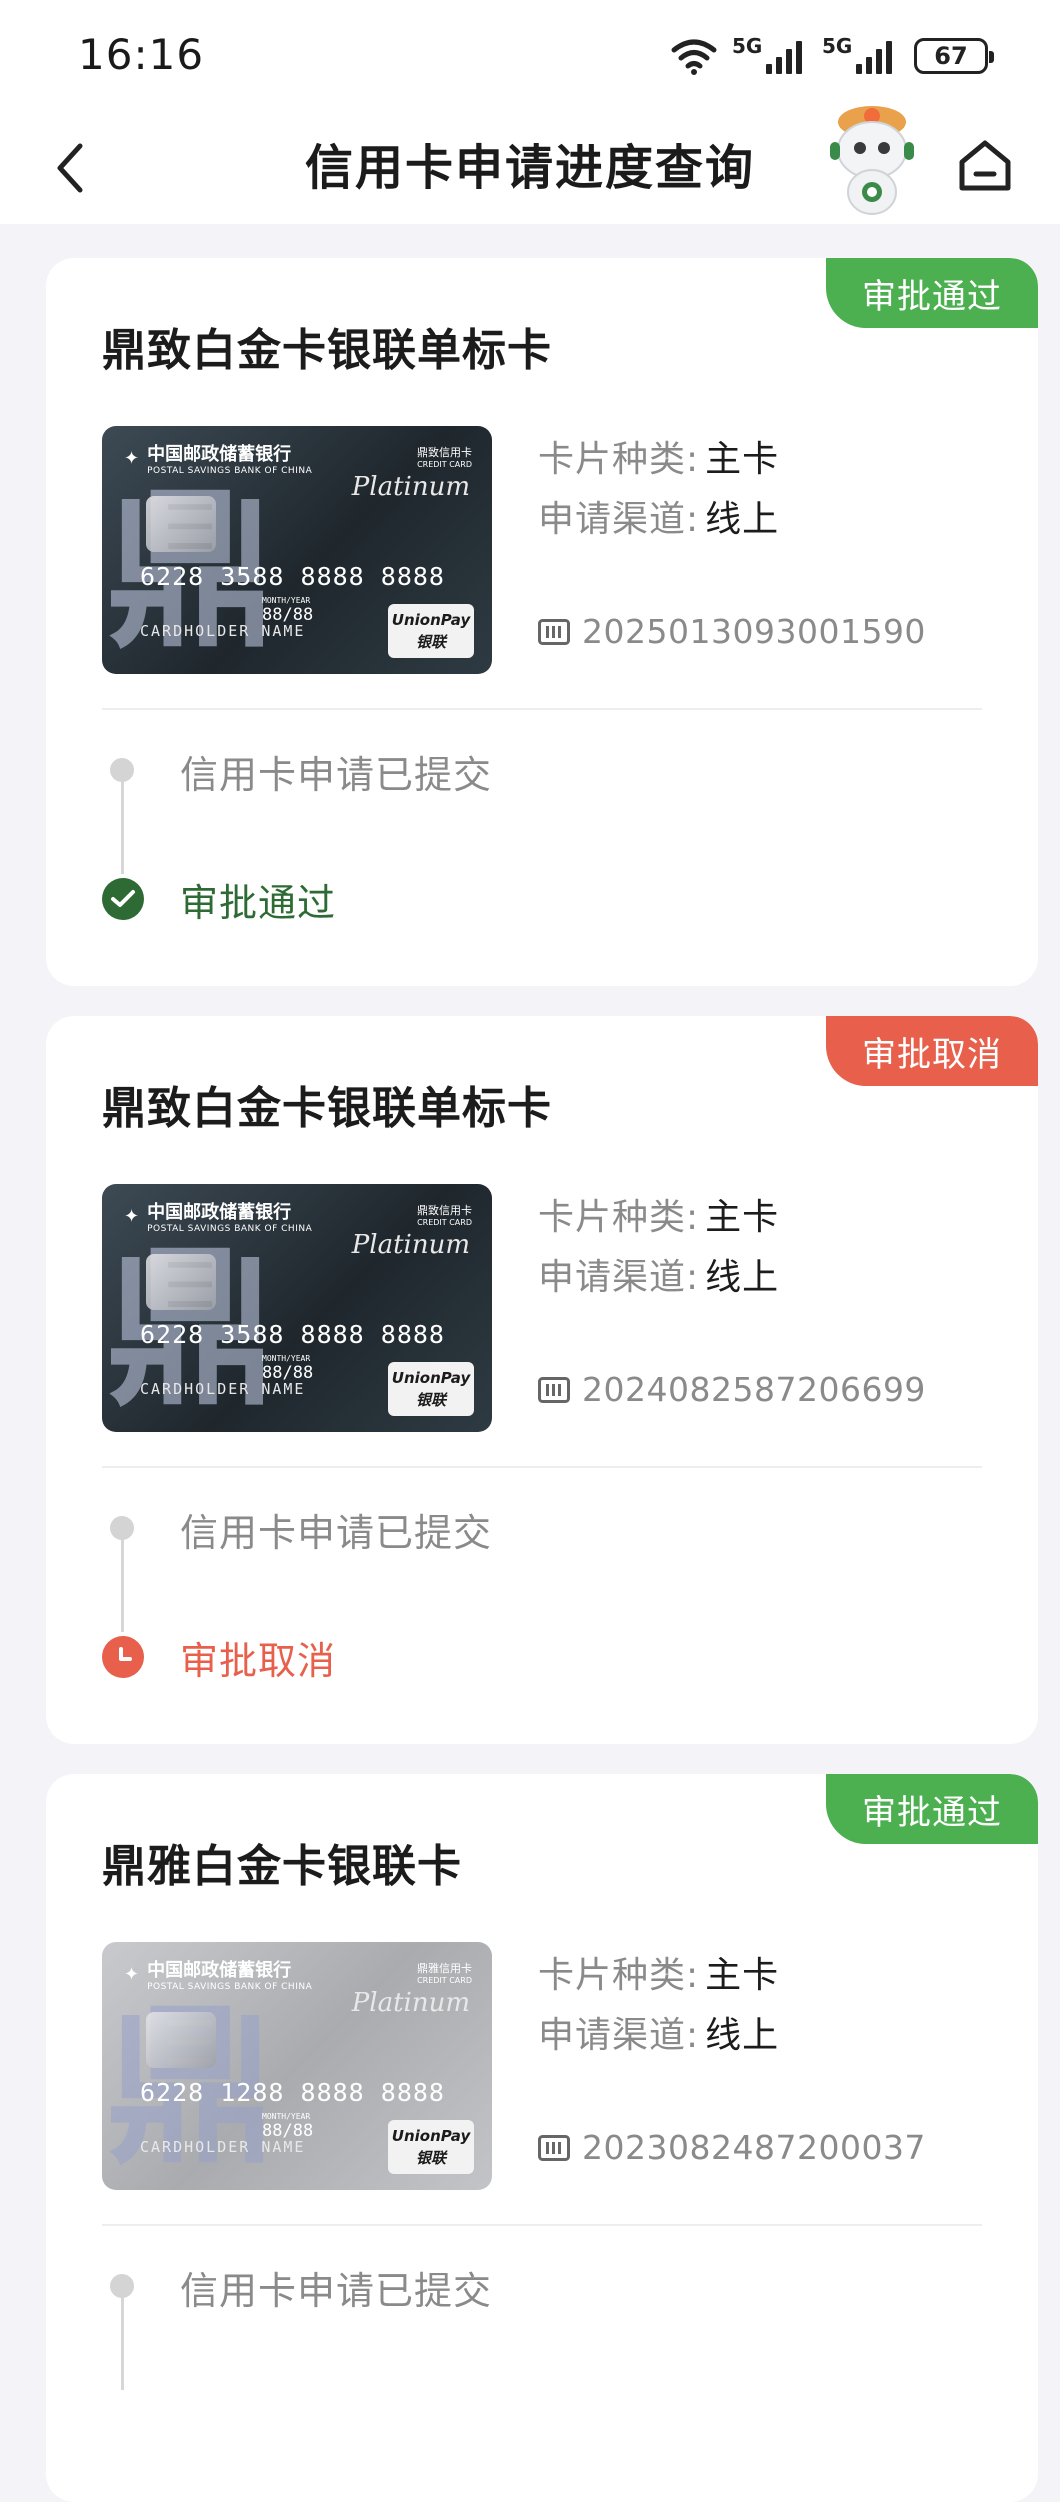  What do you see at coordinates (732, 2147) in the screenshot?
I see `application-number: 2023082487200037` at bounding box center [732, 2147].